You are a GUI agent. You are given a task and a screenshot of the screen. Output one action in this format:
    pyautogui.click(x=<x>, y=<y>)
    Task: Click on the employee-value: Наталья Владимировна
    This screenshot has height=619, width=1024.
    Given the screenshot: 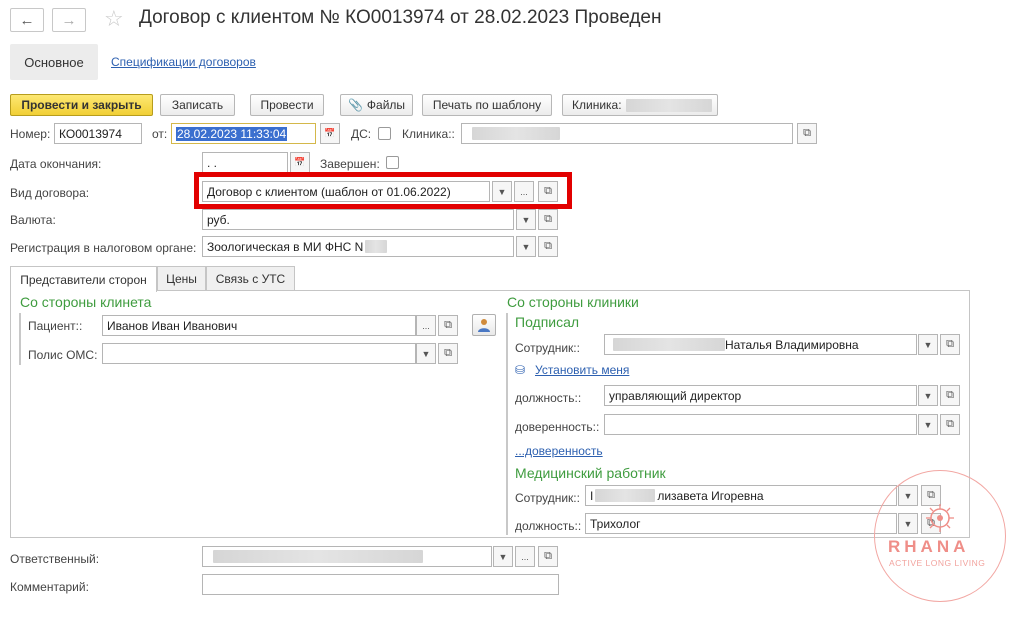 What is the action you would take?
    pyautogui.click(x=792, y=344)
    